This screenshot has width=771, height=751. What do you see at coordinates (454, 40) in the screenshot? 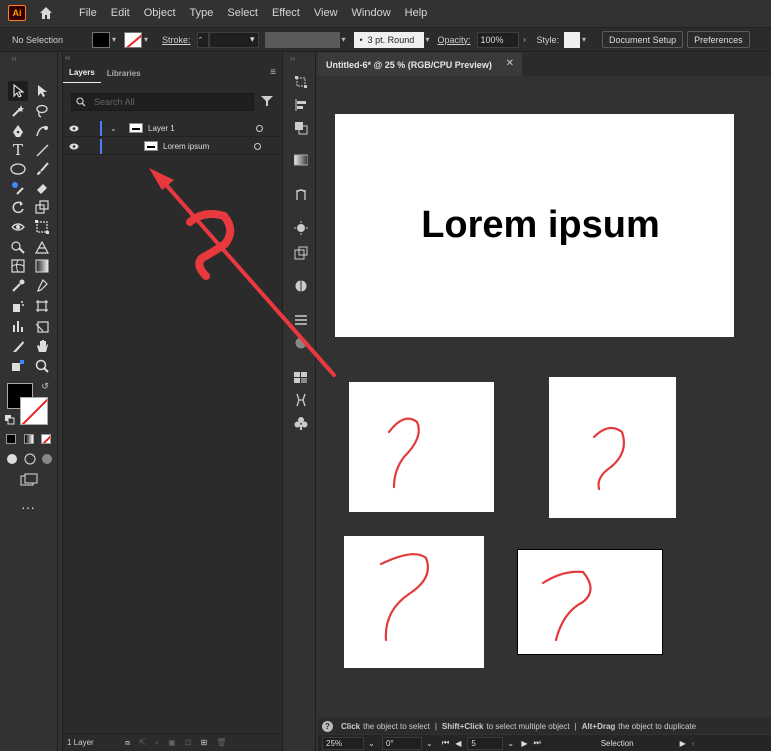
I see `opacity-label: Opacity:` at bounding box center [454, 40].